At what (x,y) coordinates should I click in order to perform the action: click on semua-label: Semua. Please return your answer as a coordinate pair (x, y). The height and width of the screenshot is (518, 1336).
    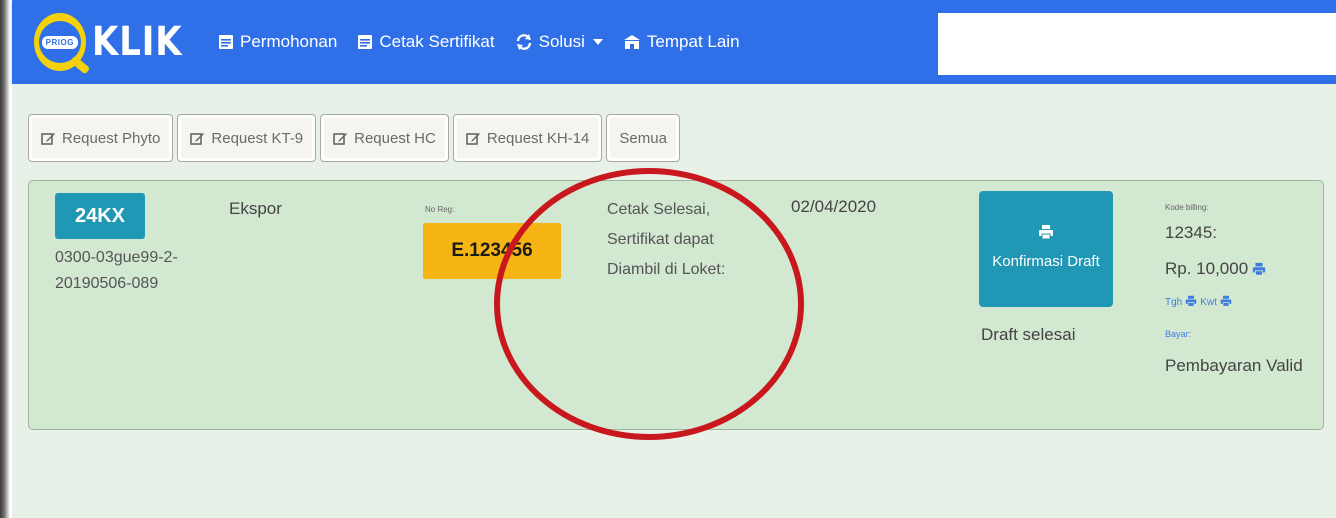
    Looking at the image, I should click on (643, 138).